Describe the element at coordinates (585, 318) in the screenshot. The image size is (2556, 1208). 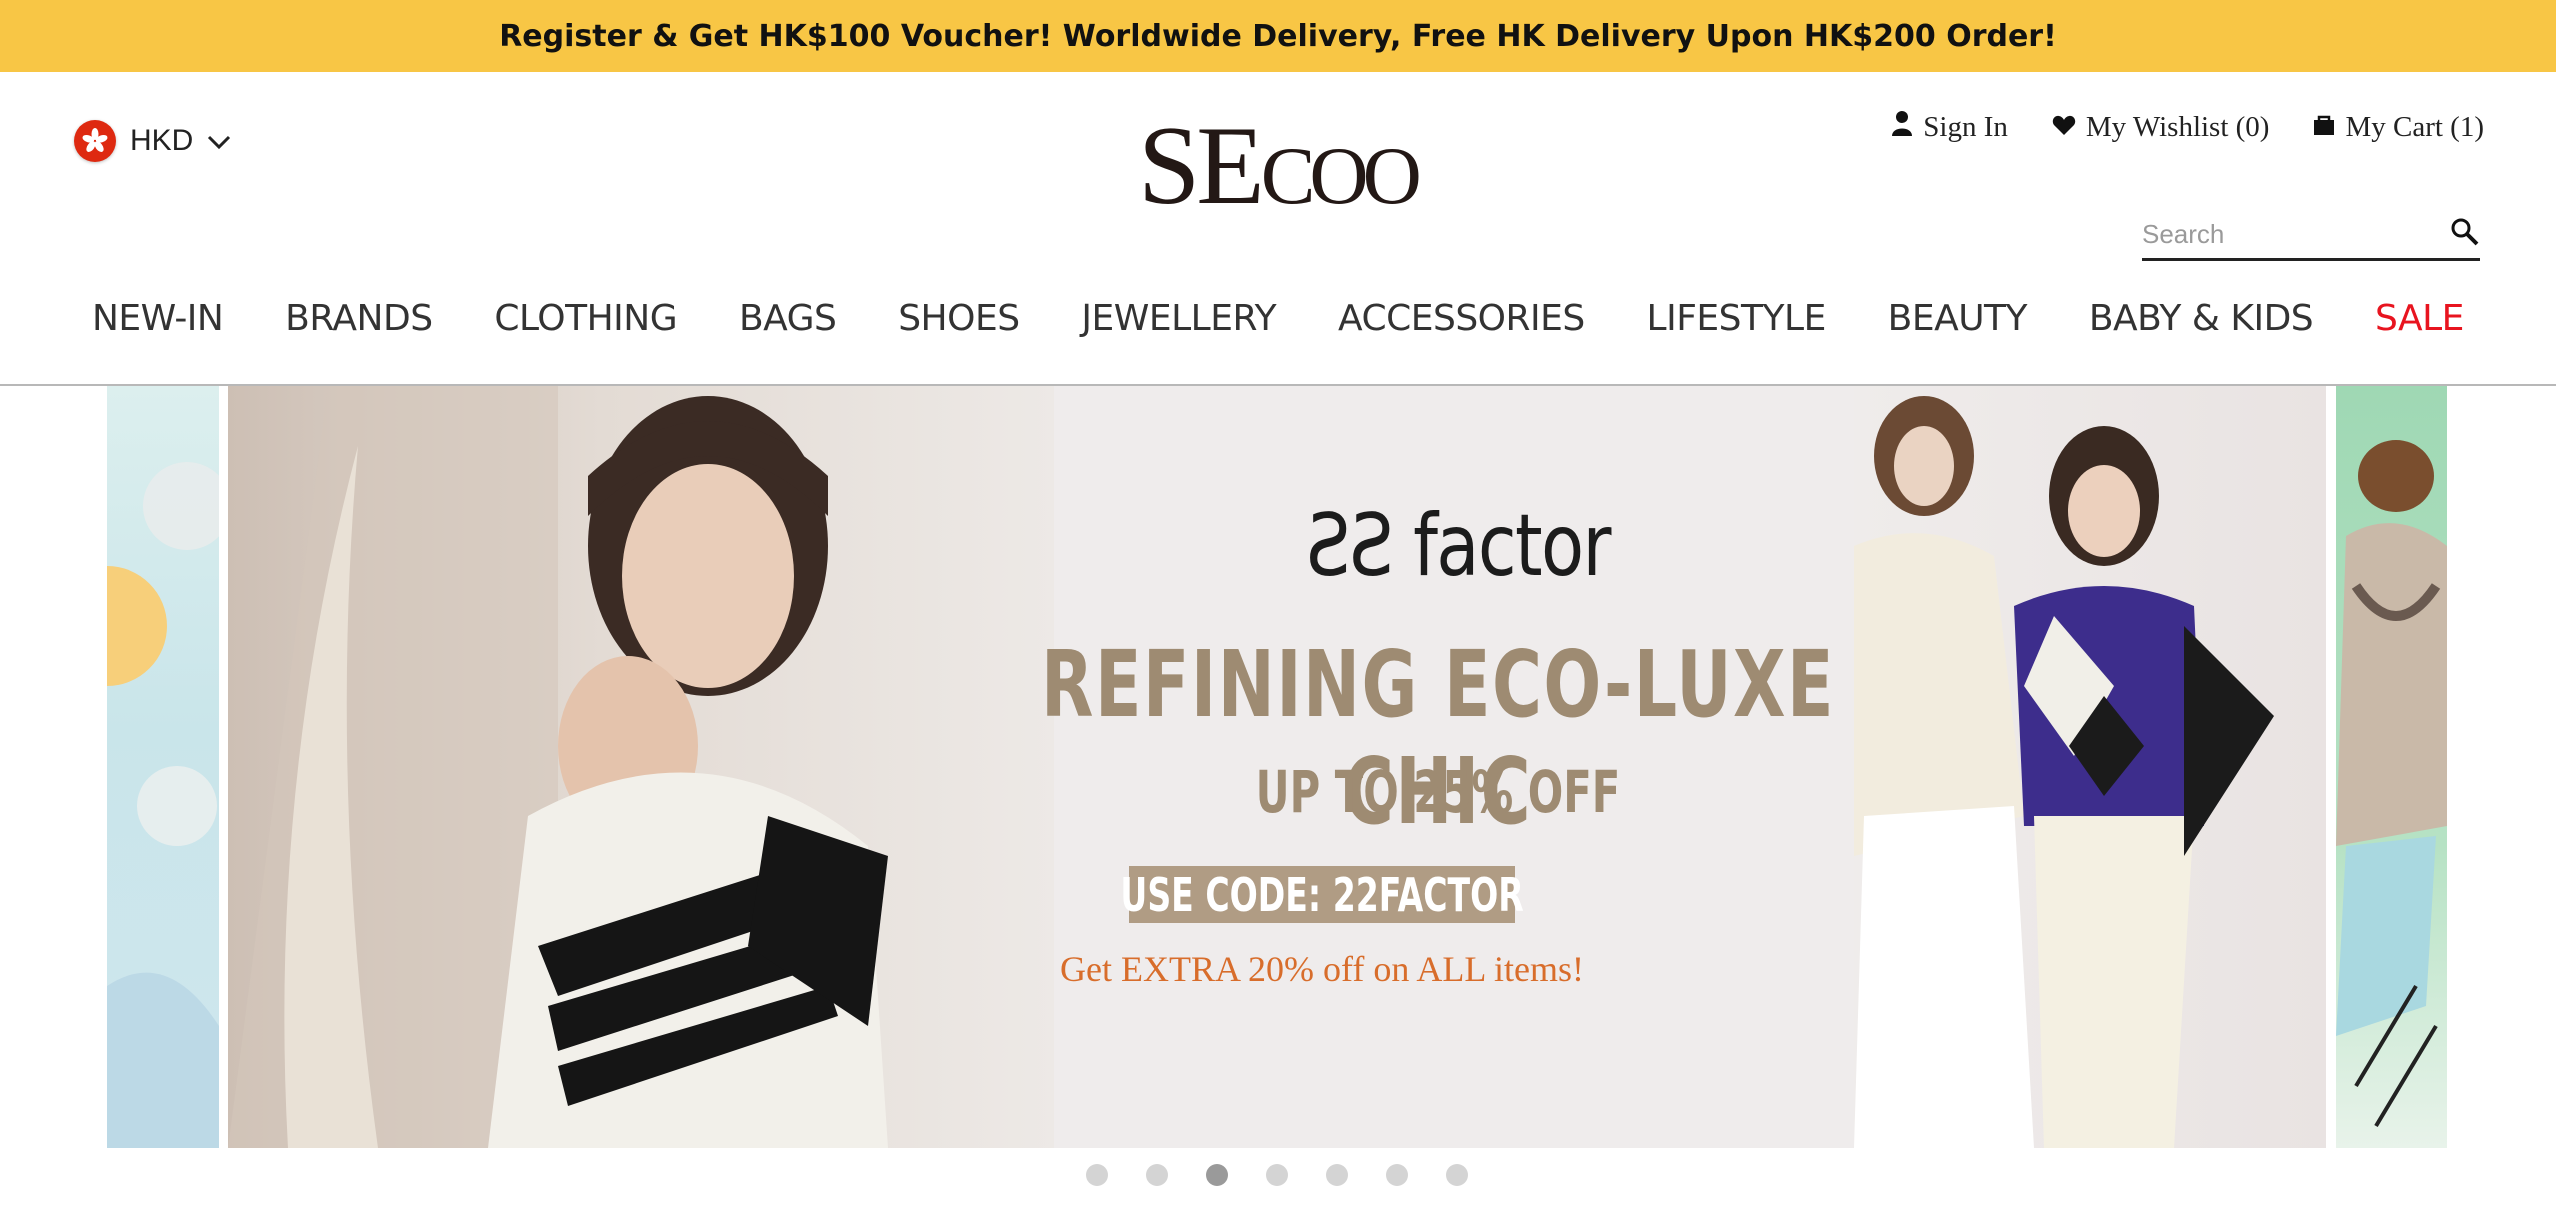
I see `nav-item-clothing: CLOTHING` at that location.